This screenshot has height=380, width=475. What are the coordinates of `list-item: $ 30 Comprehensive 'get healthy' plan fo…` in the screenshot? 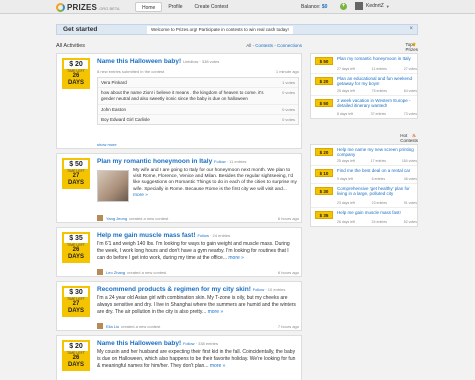 It's located at (364, 196).